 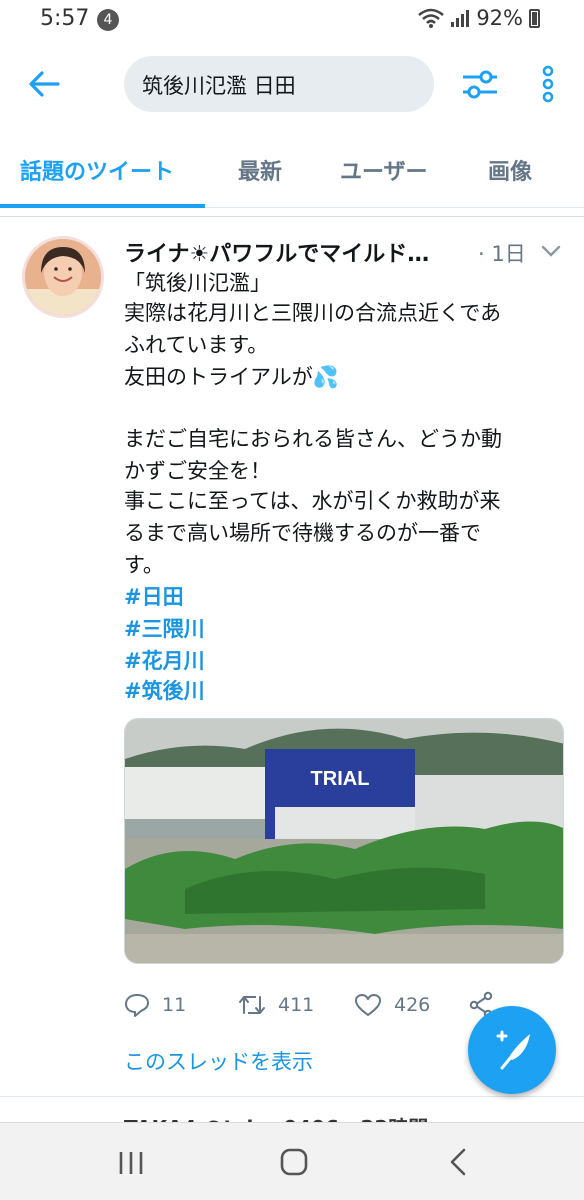 I want to click on retweet-icon, so click(x=252, y=1005).